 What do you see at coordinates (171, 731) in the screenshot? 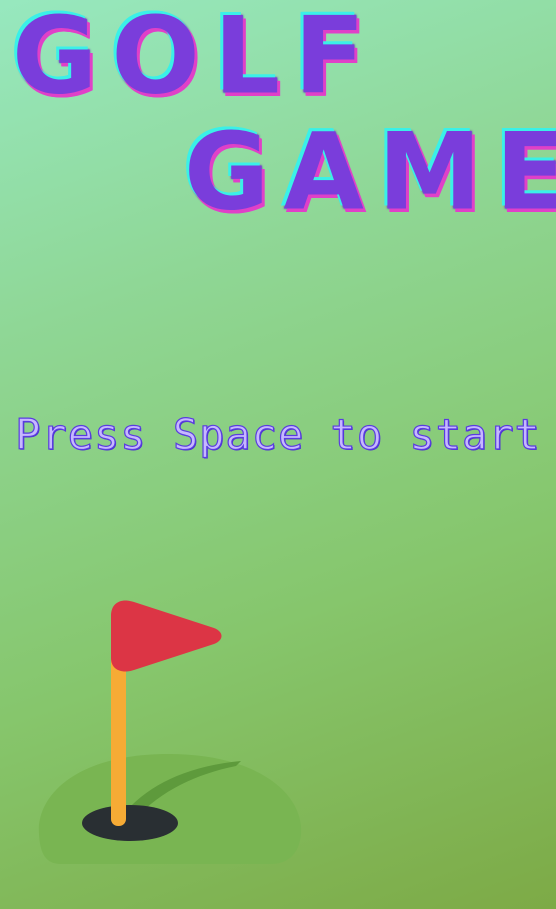
I see `golf-flag-in-hole-icon` at bounding box center [171, 731].